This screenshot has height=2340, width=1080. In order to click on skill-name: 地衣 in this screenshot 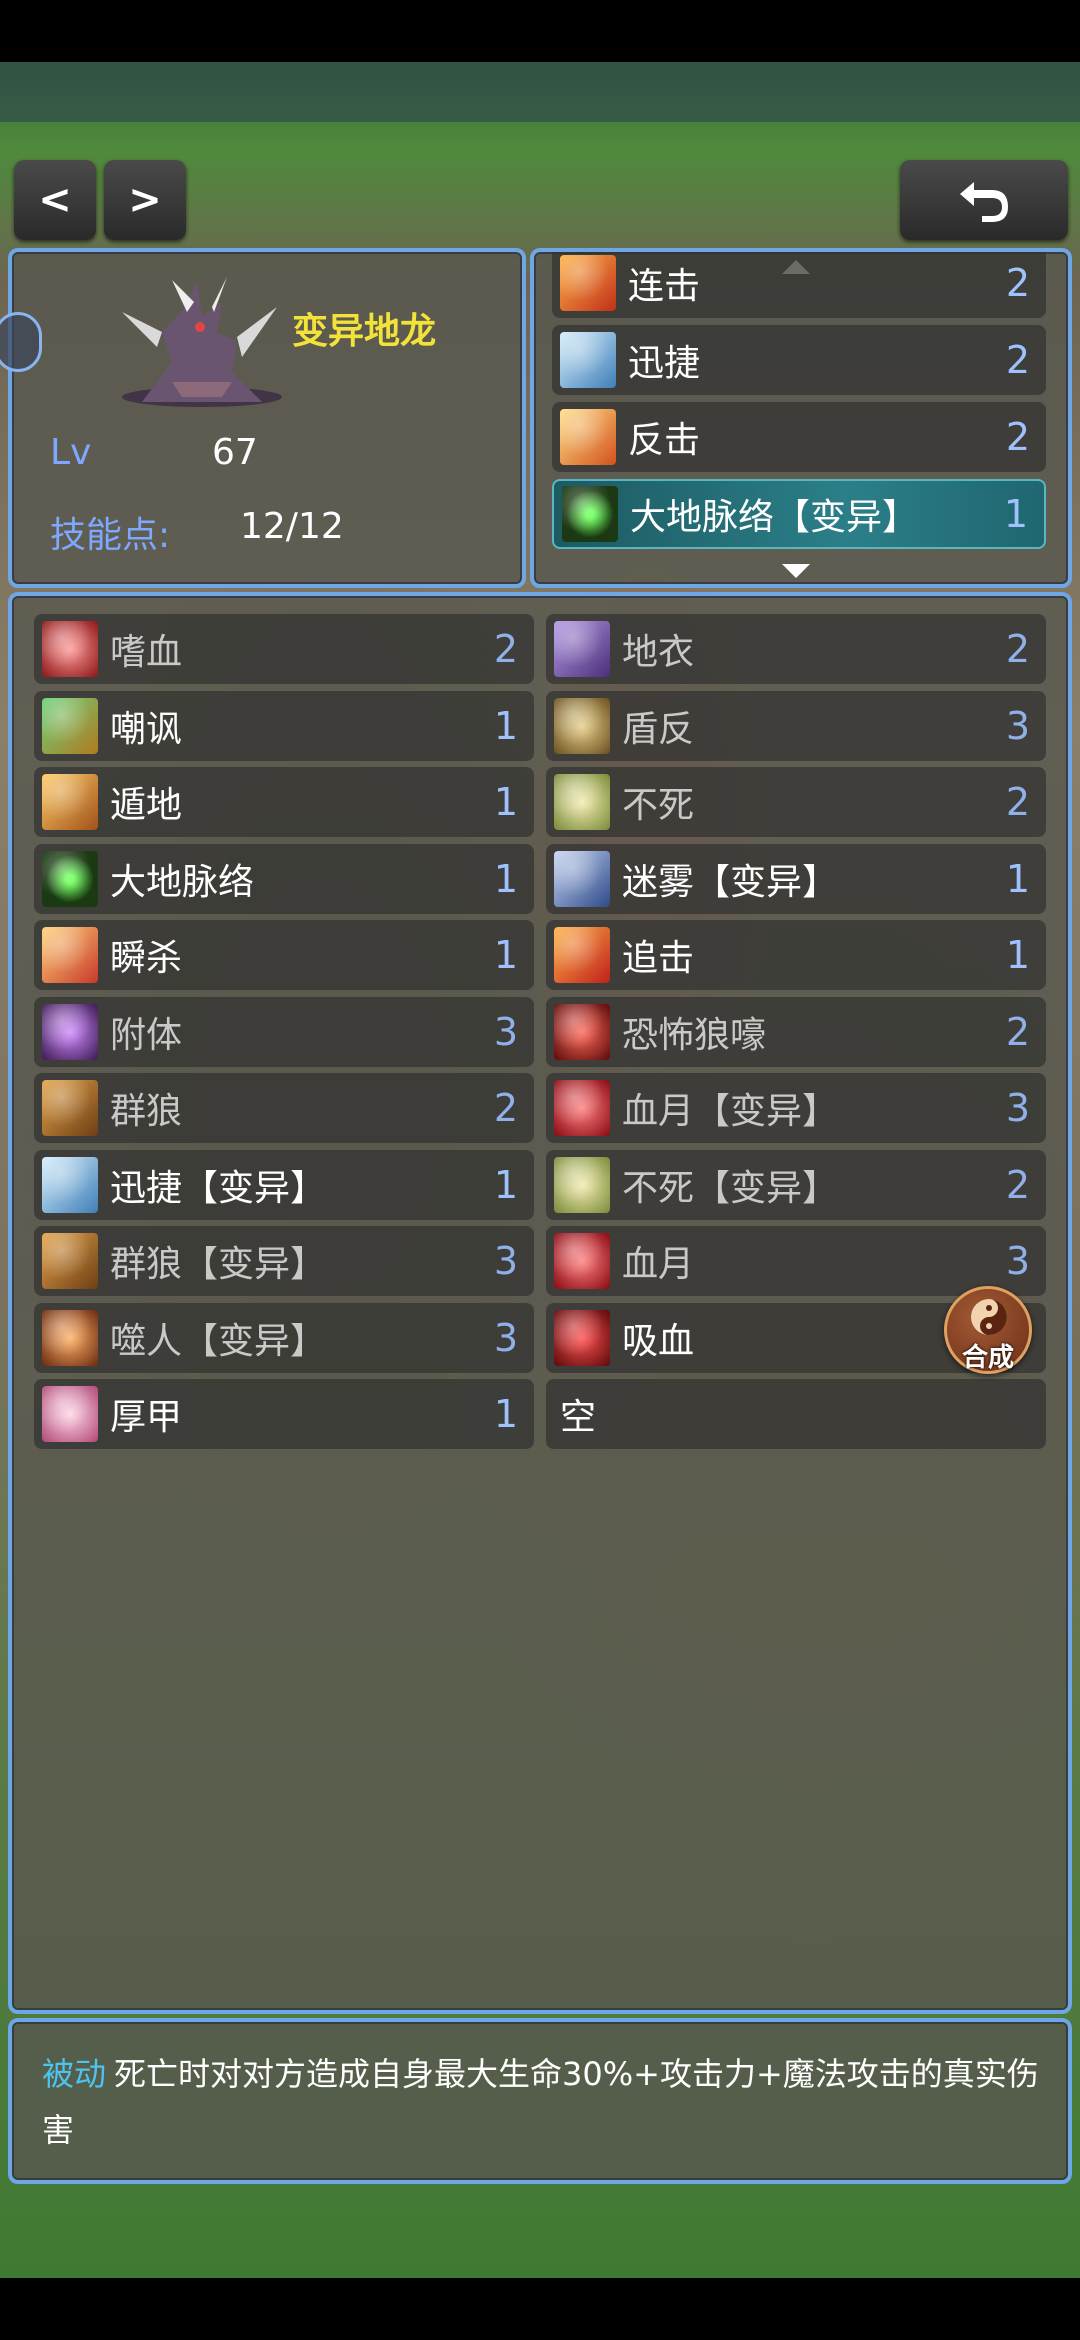, I will do `click(658, 652)`.